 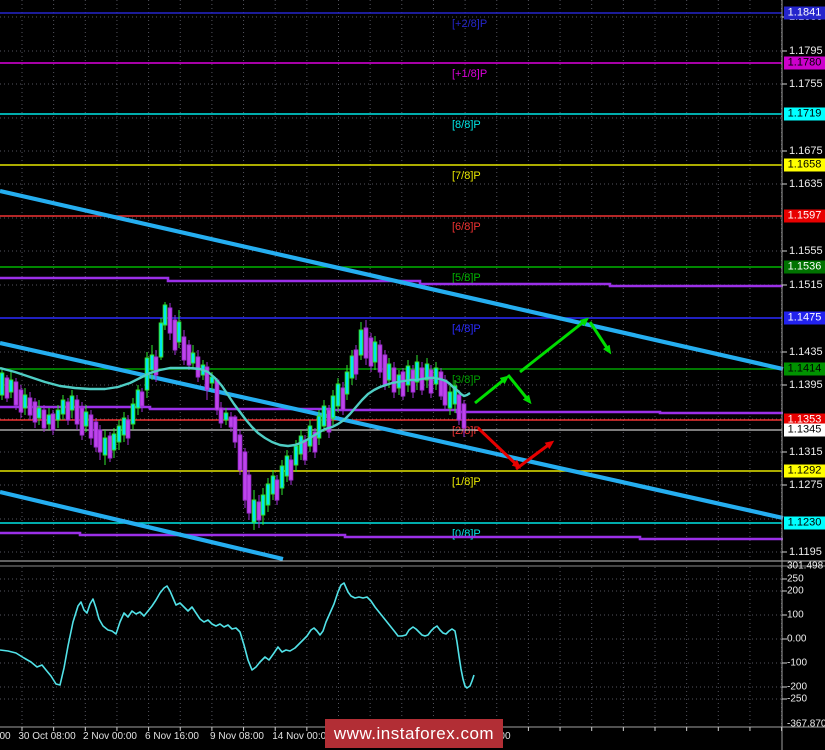 I want to click on murrey-level-label: [+1/8]P, so click(x=469, y=74).